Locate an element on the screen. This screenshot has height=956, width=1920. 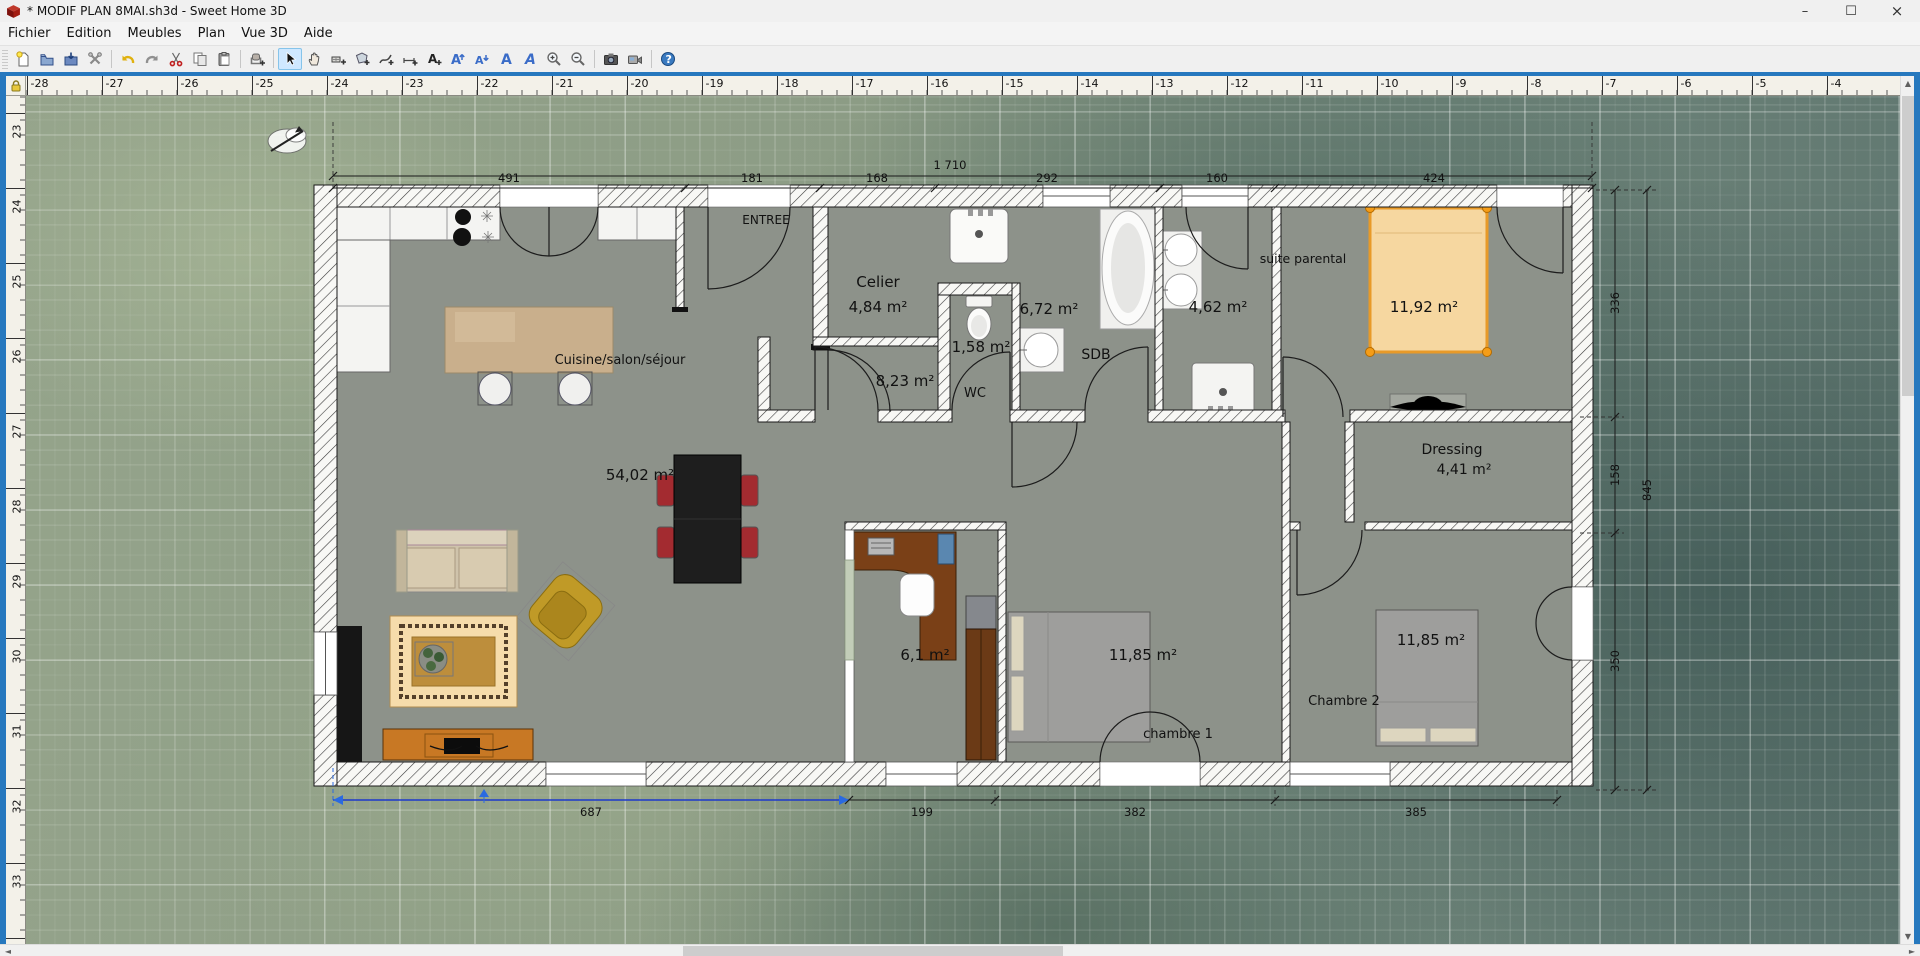
ruler-corner-lock-icon is located at coordinates (16, 86).